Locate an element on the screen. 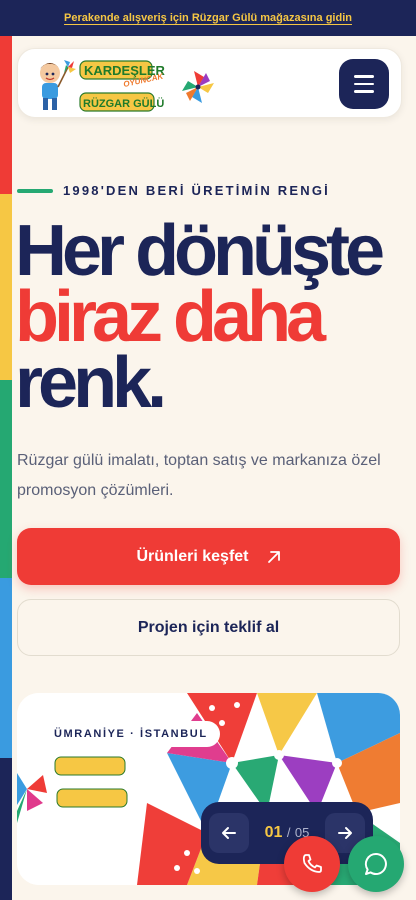 The height and width of the screenshot is (900, 416). stripe-navy is located at coordinates (6, 829).